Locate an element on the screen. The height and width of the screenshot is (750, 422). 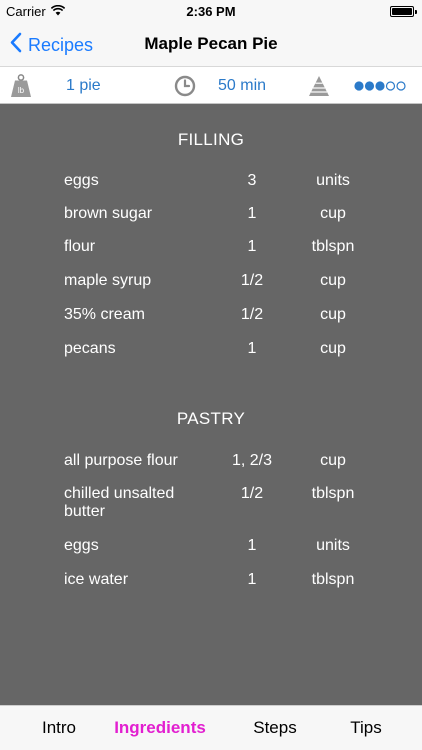
ingredient-quantity: 1, 2/3 is located at coordinates (252, 460).